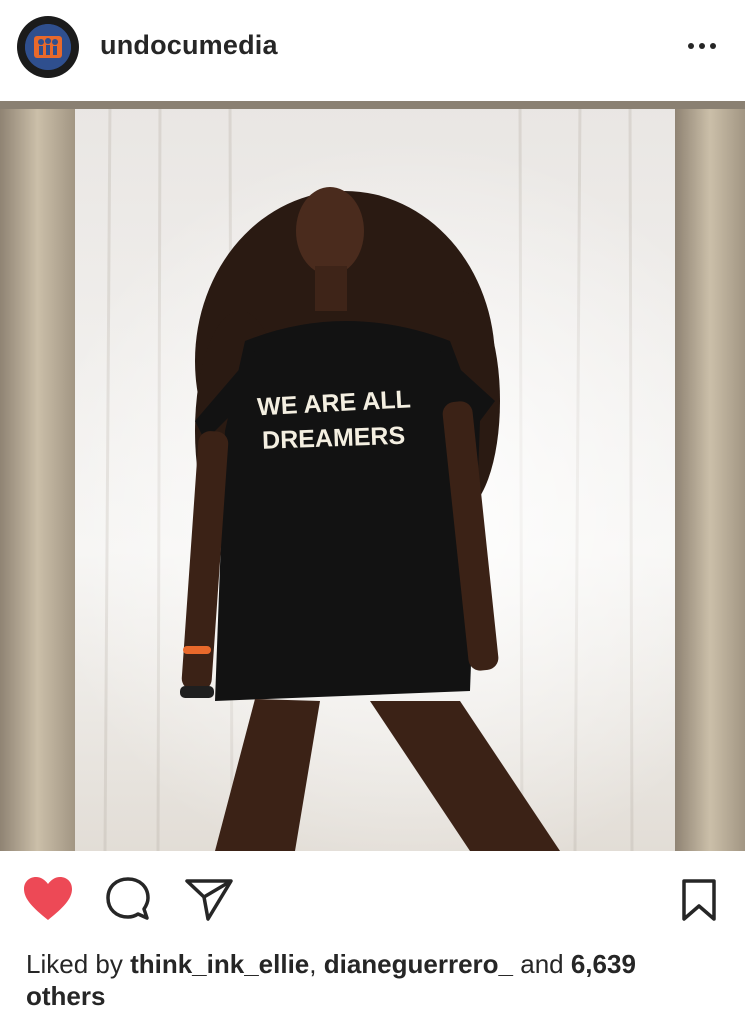 The width and height of the screenshot is (745, 1015). What do you see at coordinates (418, 964) in the screenshot?
I see `liked-by-user-2: dianeguerrero_` at bounding box center [418, 964].